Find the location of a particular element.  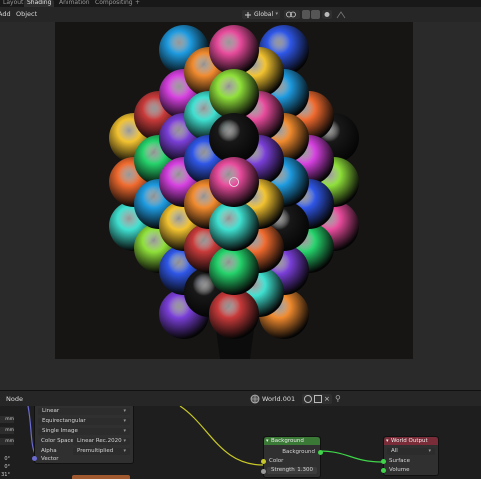

side-rotation-fields: 0° 0° 31° is located at coordinates (6, 467).